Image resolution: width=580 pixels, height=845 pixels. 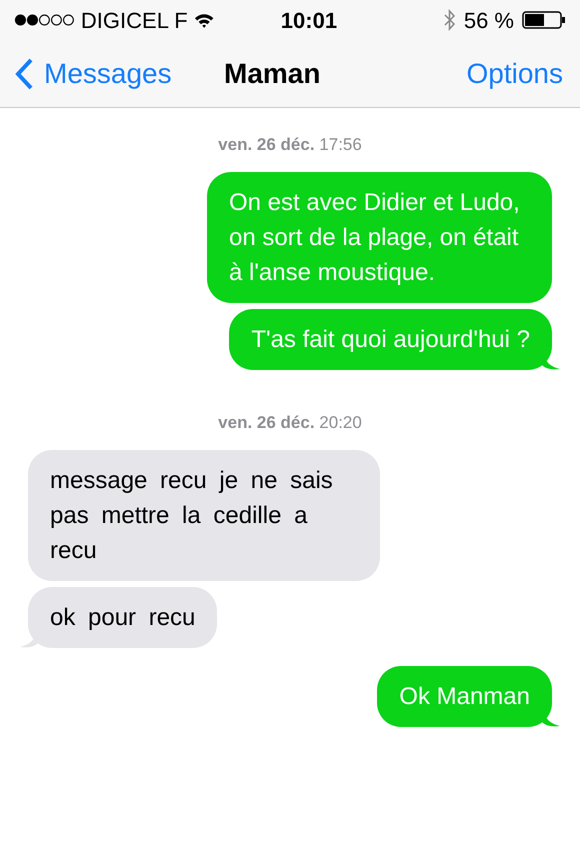 What do you see at coordinates (390, 339) in the screenshot?
I see `sent-message-bubble: T'as fait quoi aujourd'hui ?` at bounding box center [390, 339].